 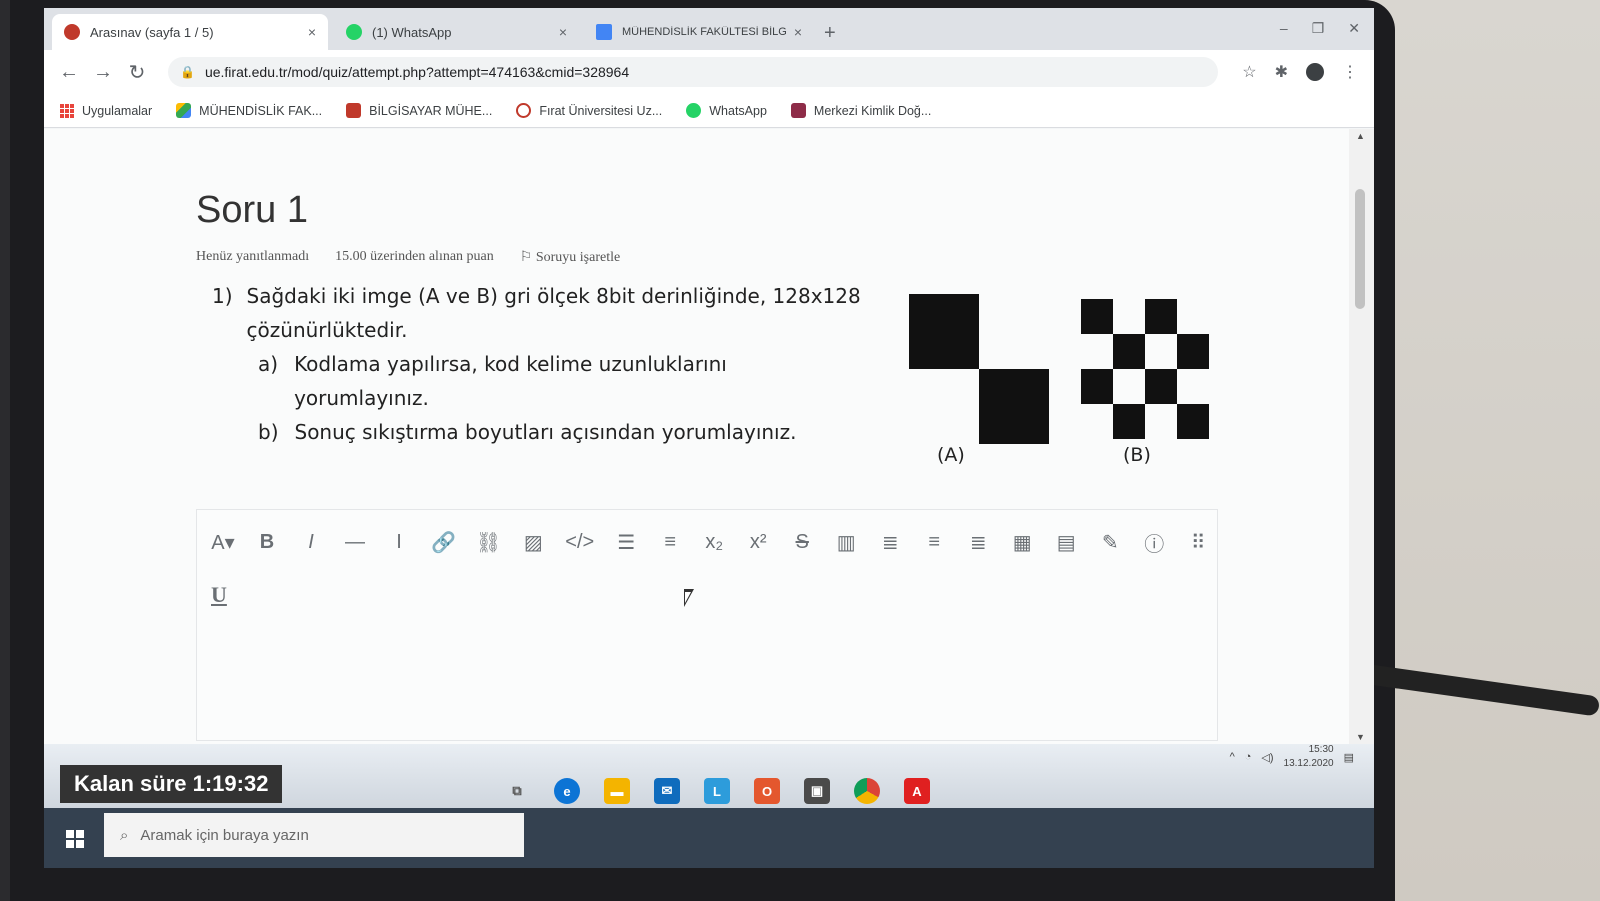 What do you see at coordinates (137, 72) in the screenshot?
I see `reload-icon: ↻` at bounding box center [137, 72].